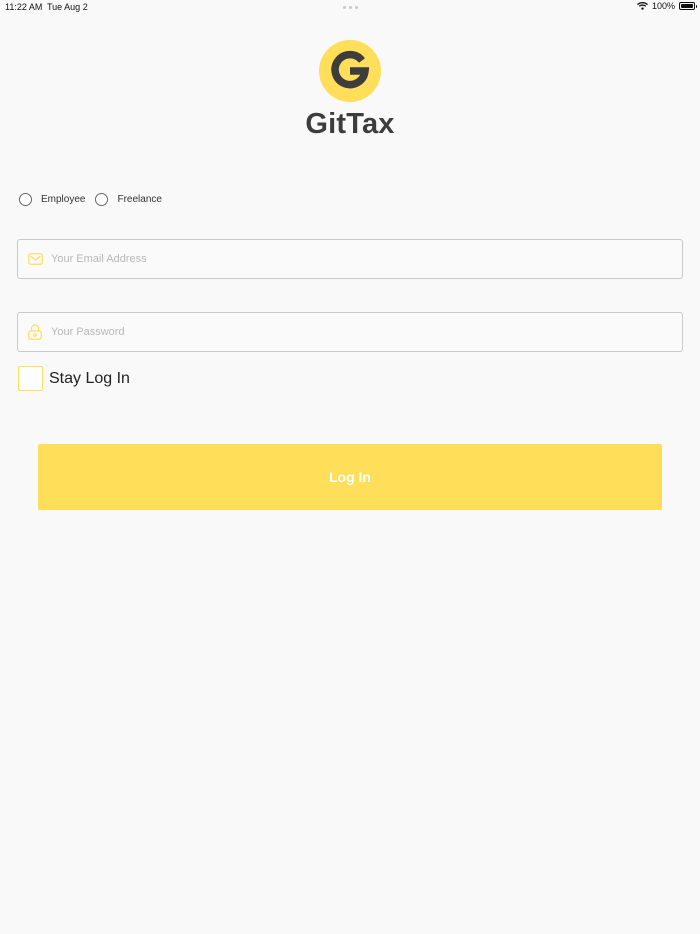 The height and width of the screenshot is (934, 700). Describe the element at coordinates (67, 7) in the screenshot. I see `status-date: Tue Aug 2` at that location.